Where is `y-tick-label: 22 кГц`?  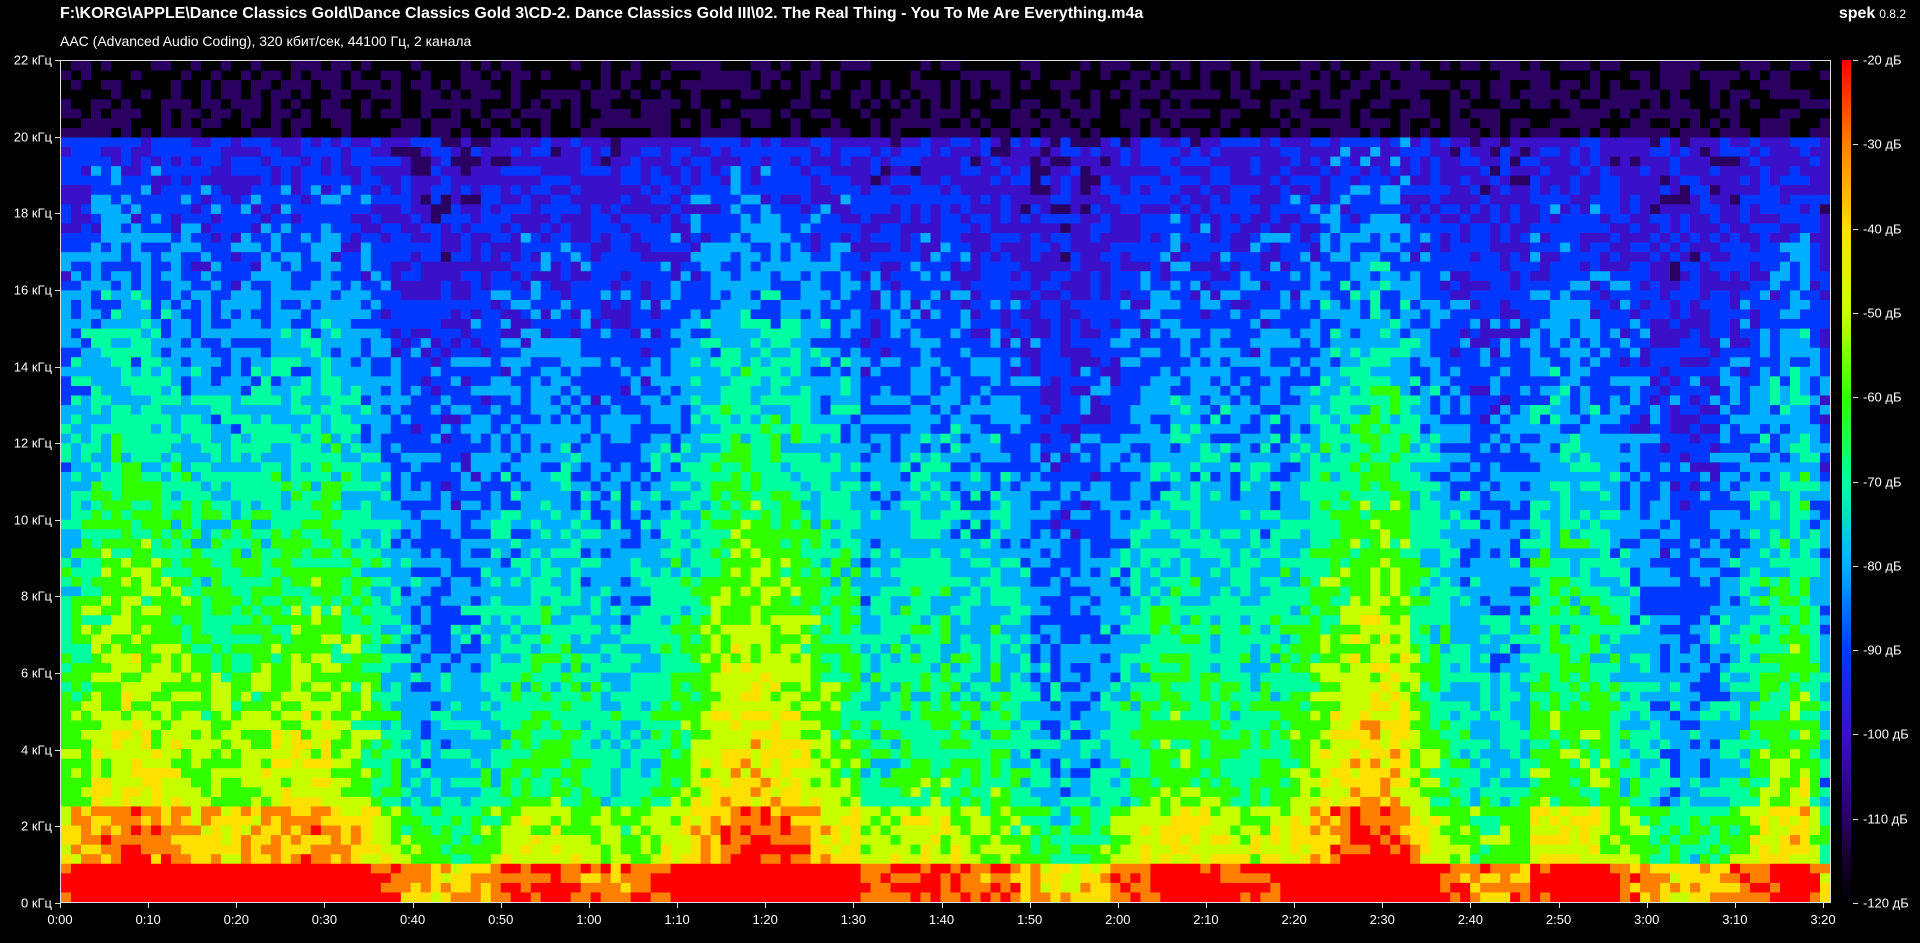 y-tick-label: 22 кГц is located at coordinates (32, 60).